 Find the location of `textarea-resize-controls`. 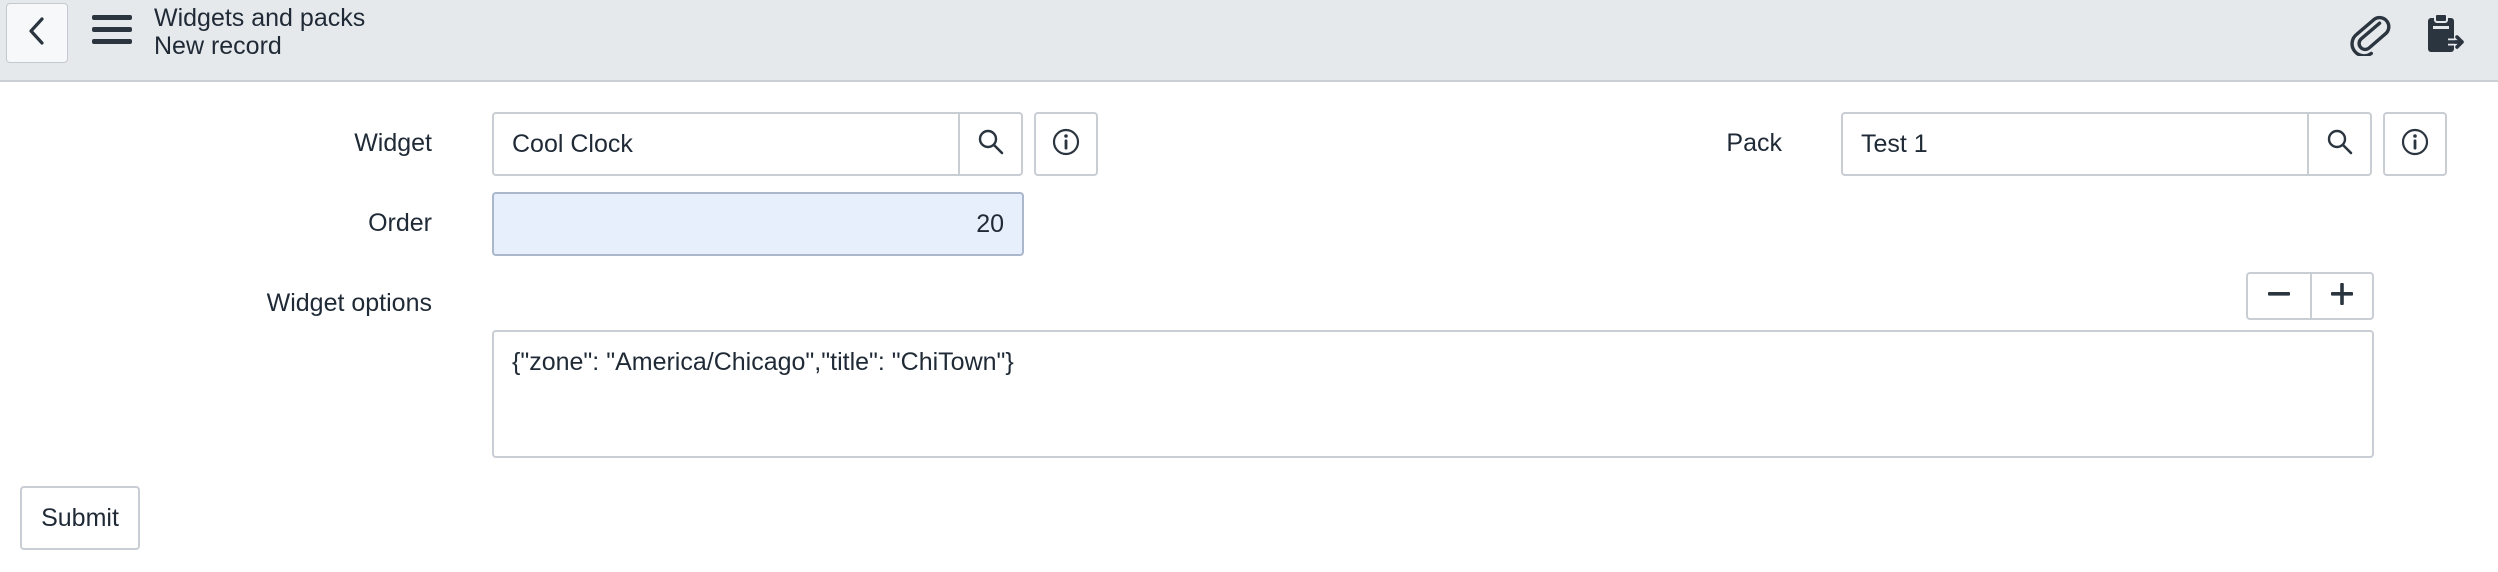

textarea-resize-controls is located at coordinates (2310, 296).